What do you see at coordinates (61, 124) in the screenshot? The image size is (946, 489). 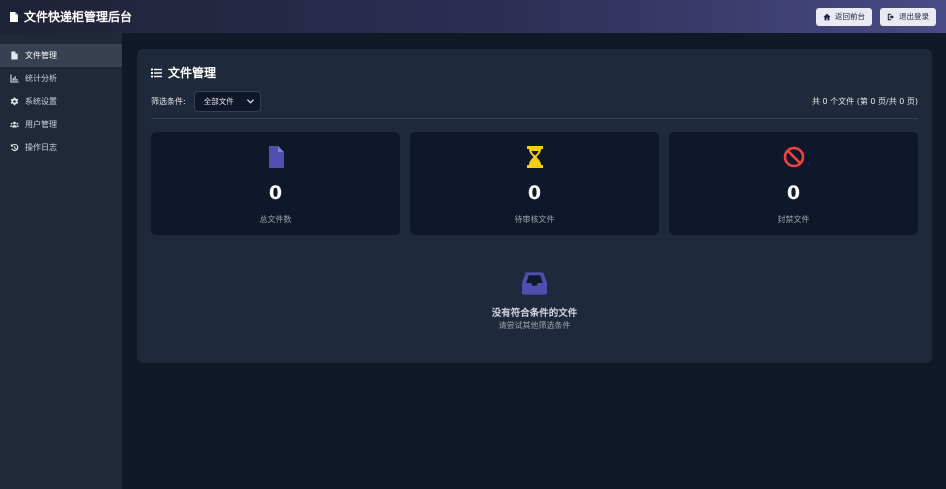 I see `sidebar-item-users: 用户管理` at bounding box center [61, 124].